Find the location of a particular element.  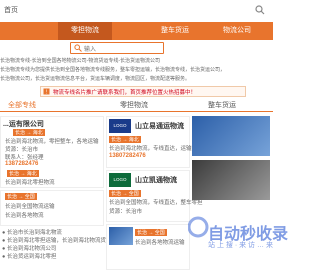

ad-image is located at coordinates (231, 136).